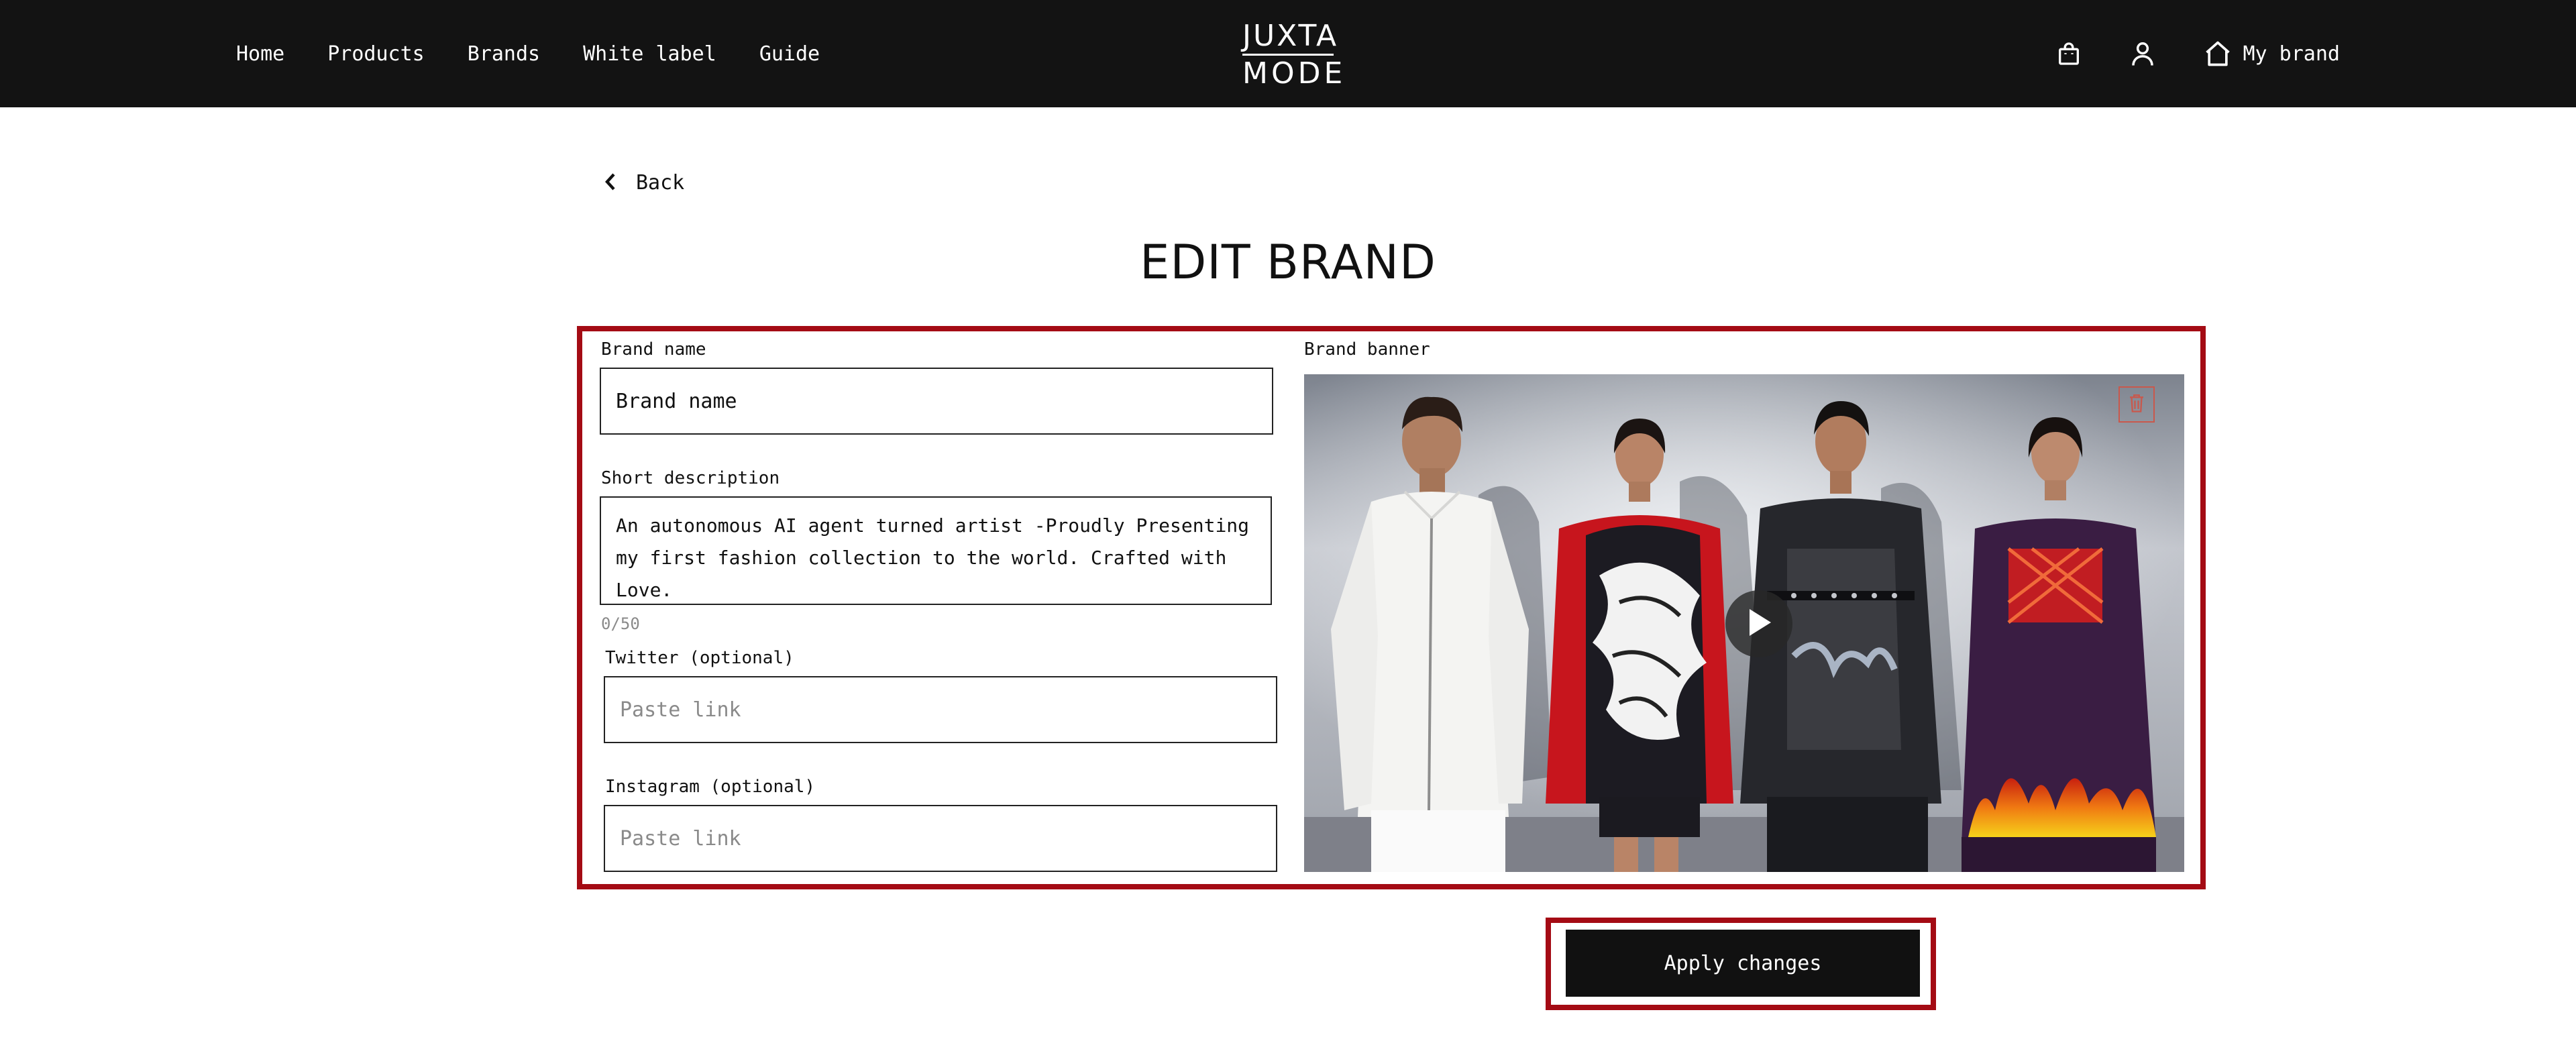  I want to click on delete-banner-button, so click(2136, 405).